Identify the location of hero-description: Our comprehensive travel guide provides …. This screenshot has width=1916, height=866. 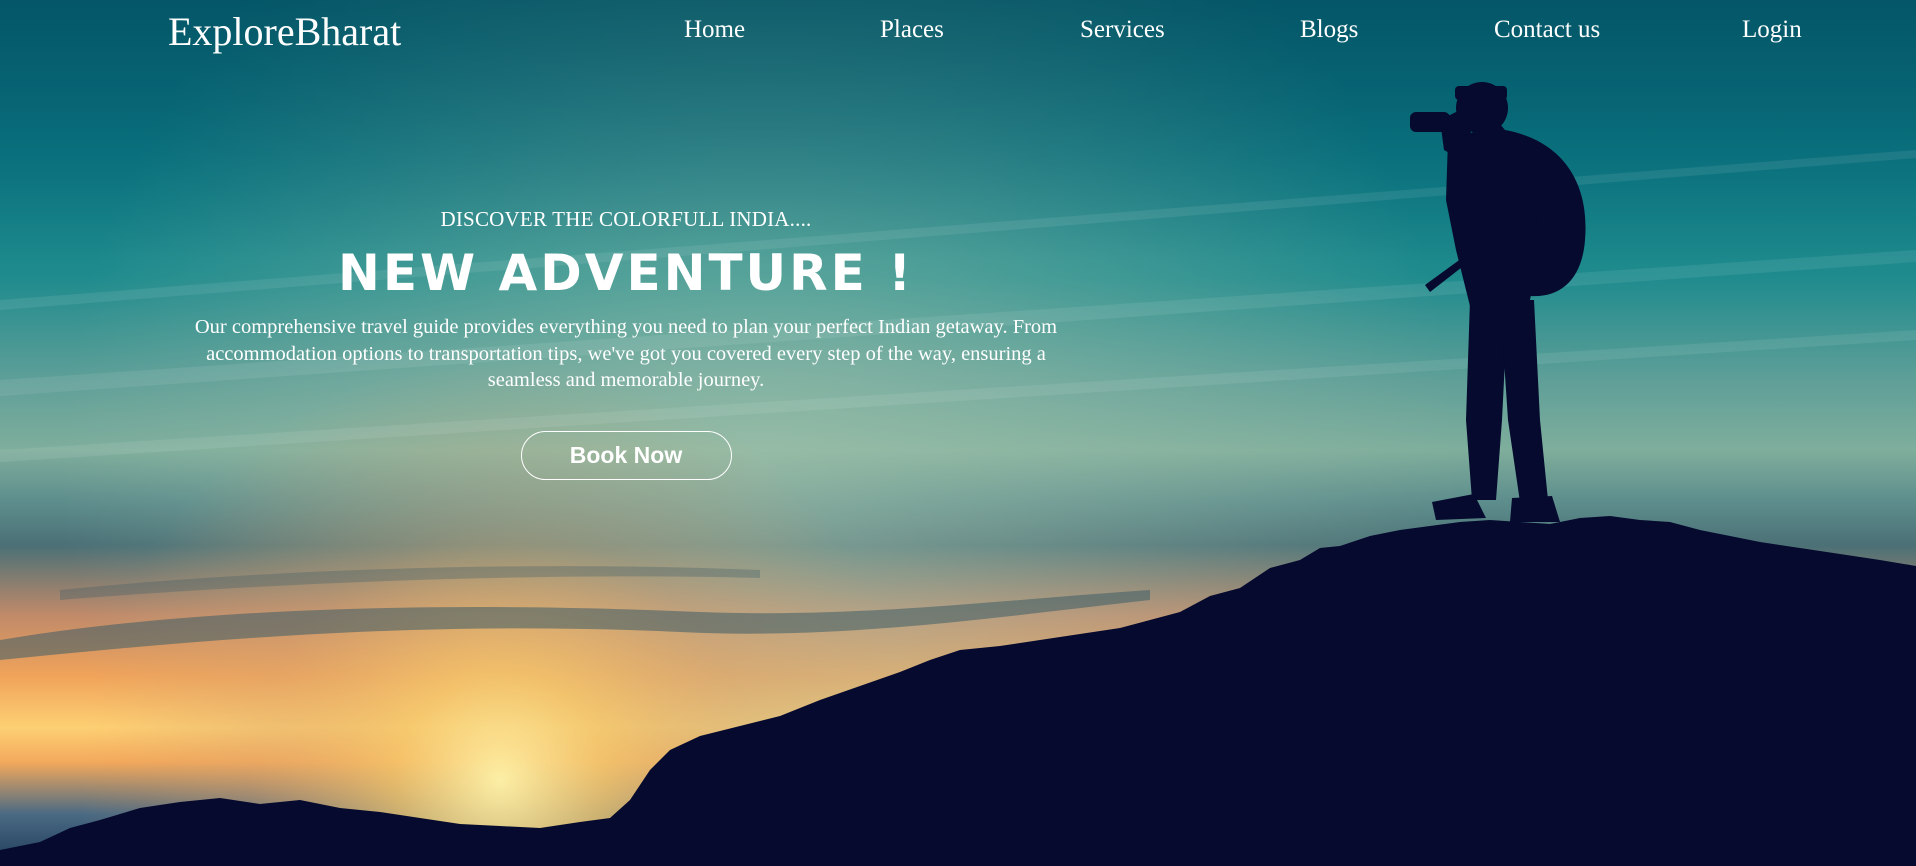
(626, 353).